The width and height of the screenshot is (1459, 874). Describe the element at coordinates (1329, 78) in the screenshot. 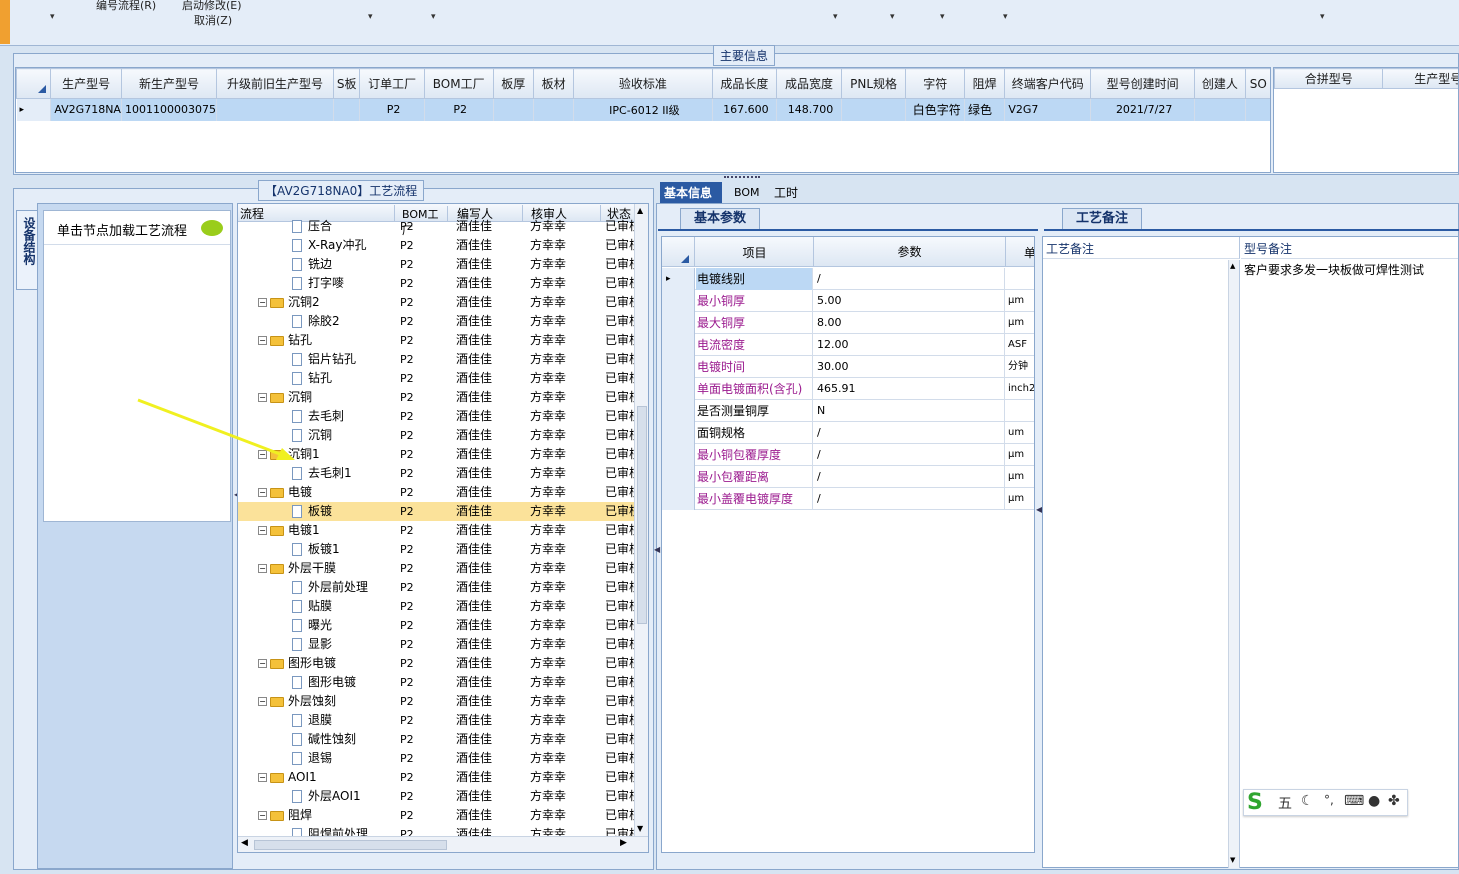

I see `col-merge-model: 合拼型号` at that location.